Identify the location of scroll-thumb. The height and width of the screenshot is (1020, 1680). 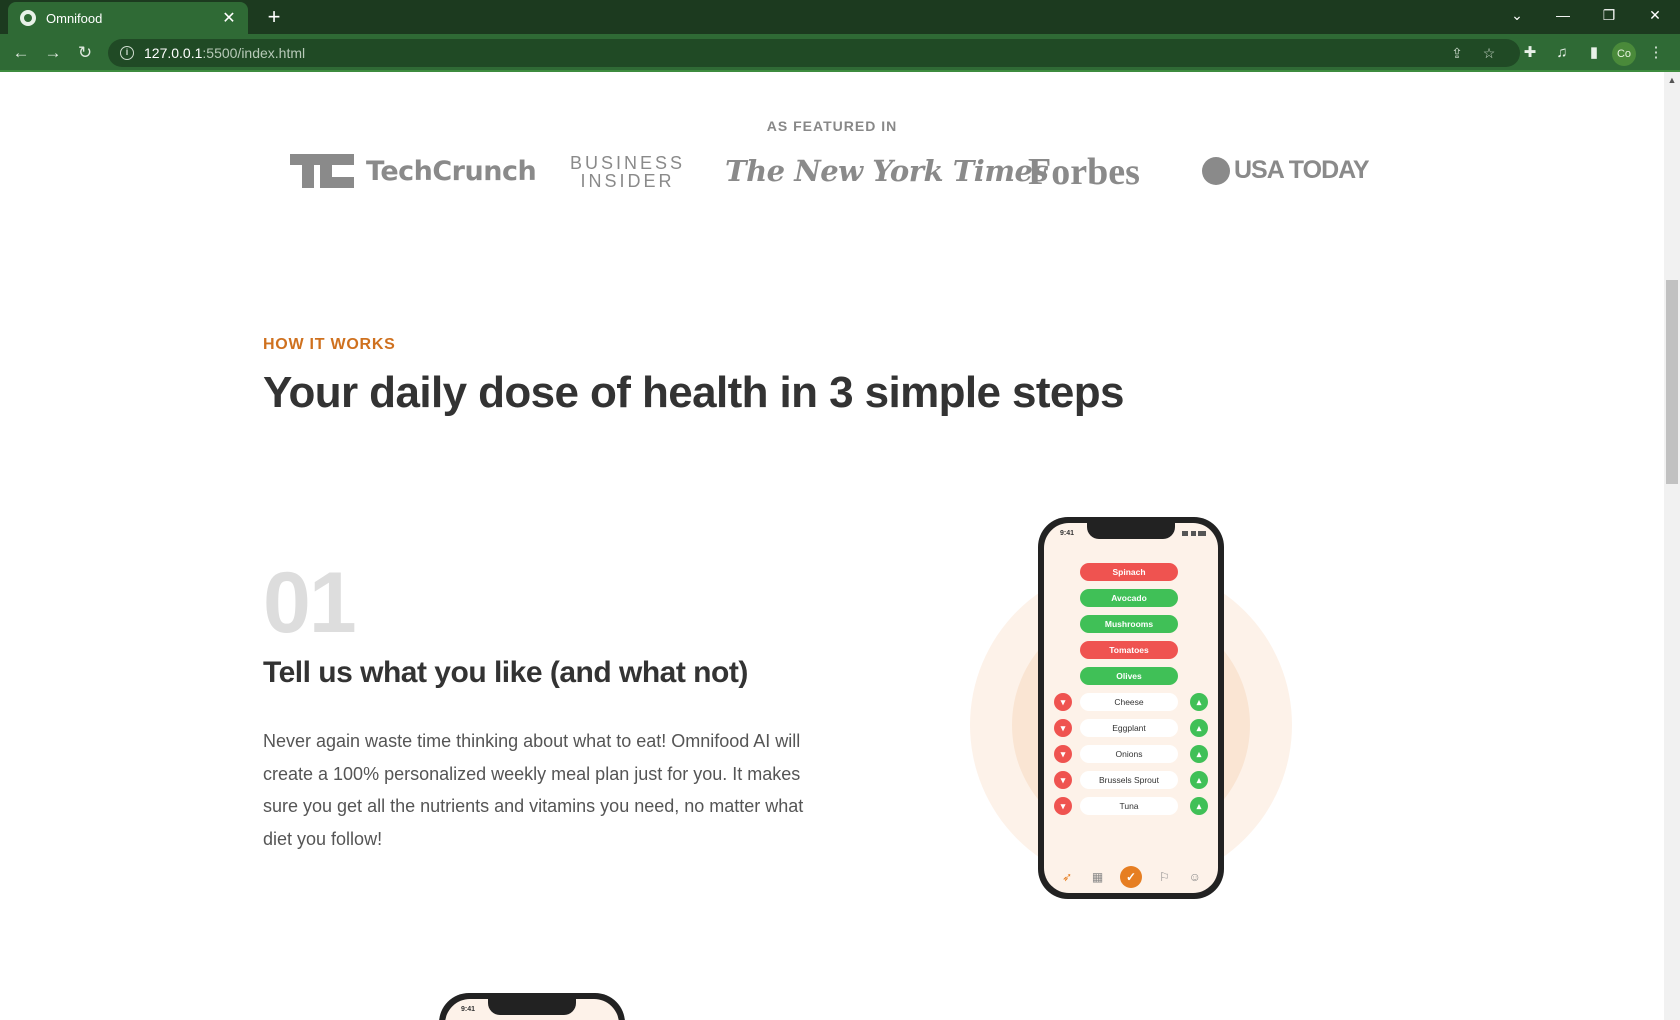
(1672, 382).